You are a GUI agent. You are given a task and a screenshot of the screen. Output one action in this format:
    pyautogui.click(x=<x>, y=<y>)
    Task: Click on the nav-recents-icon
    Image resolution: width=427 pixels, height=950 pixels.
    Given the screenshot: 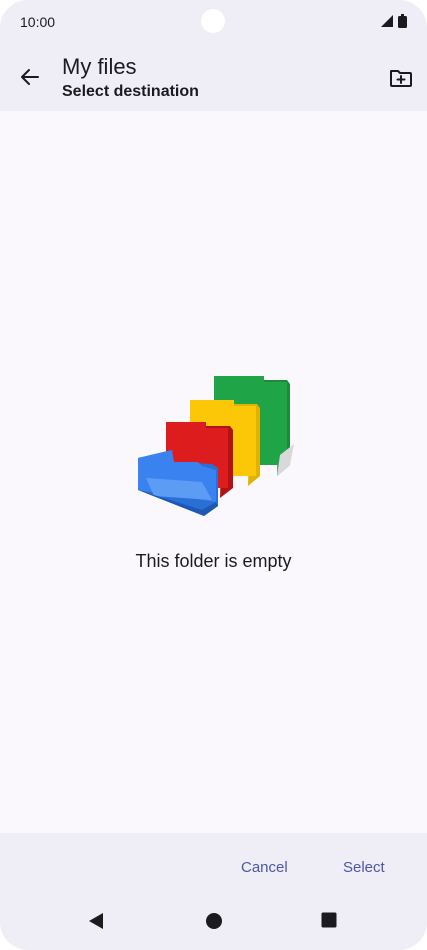 What is the action you would take?
    pyautogui.click(x=329, y=920)
    